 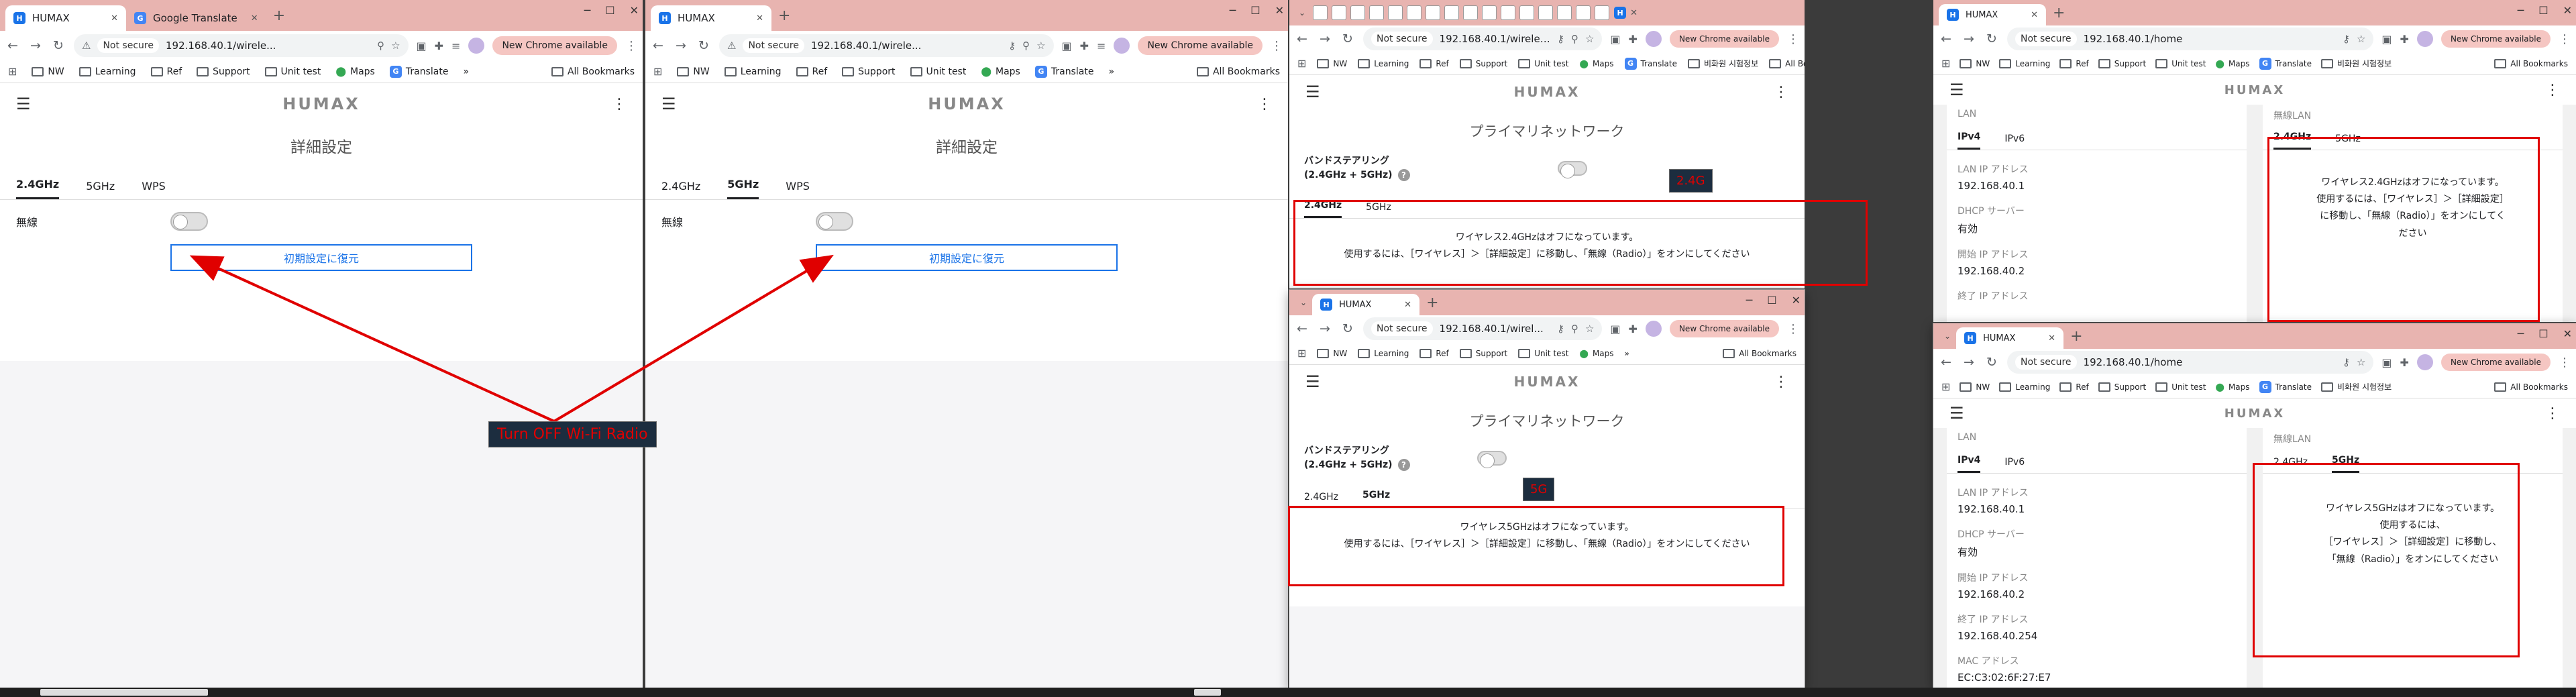 I want to click on bookmark-ref: Ref, so click(x=166, y=71).